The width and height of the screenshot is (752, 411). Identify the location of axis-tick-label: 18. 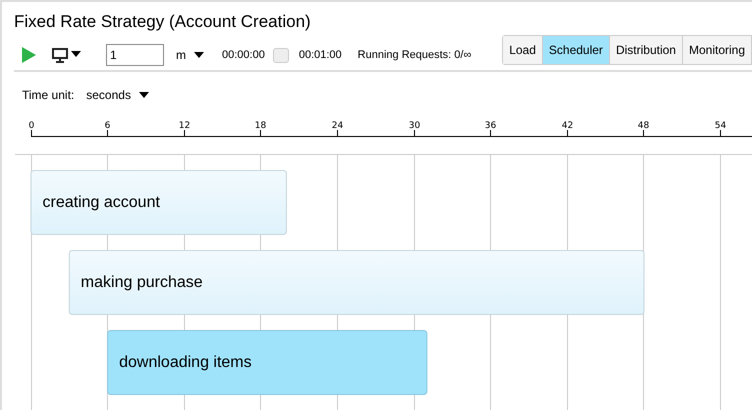
(260, 126).